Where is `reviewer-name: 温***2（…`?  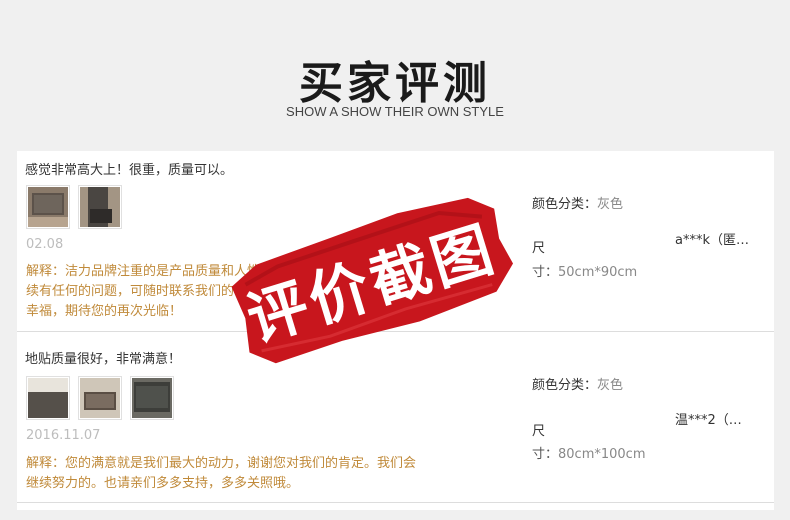 reviewer-name: 温***2（… is located at coordinates (708, 420).